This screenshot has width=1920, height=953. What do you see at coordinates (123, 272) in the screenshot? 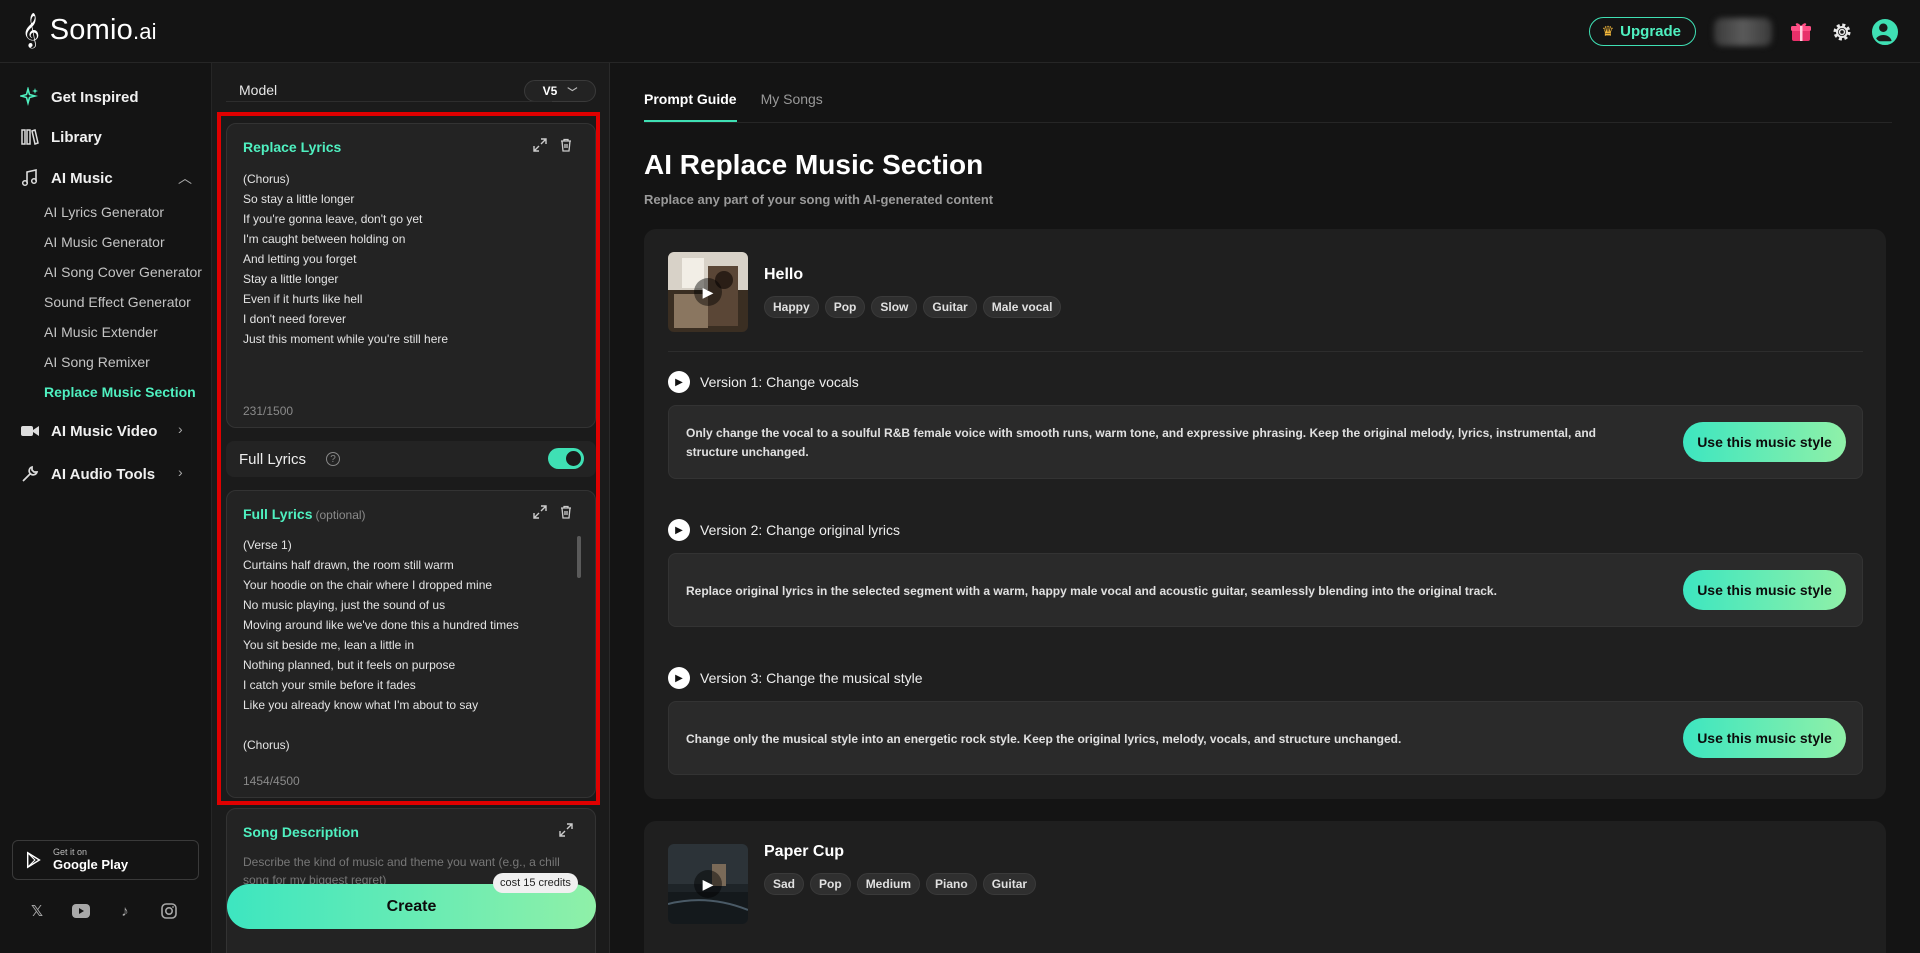
I see `sidebar-subitem-ai-song-cover-generator: AI Song Cover Generator` at bounding box center [123, 272].